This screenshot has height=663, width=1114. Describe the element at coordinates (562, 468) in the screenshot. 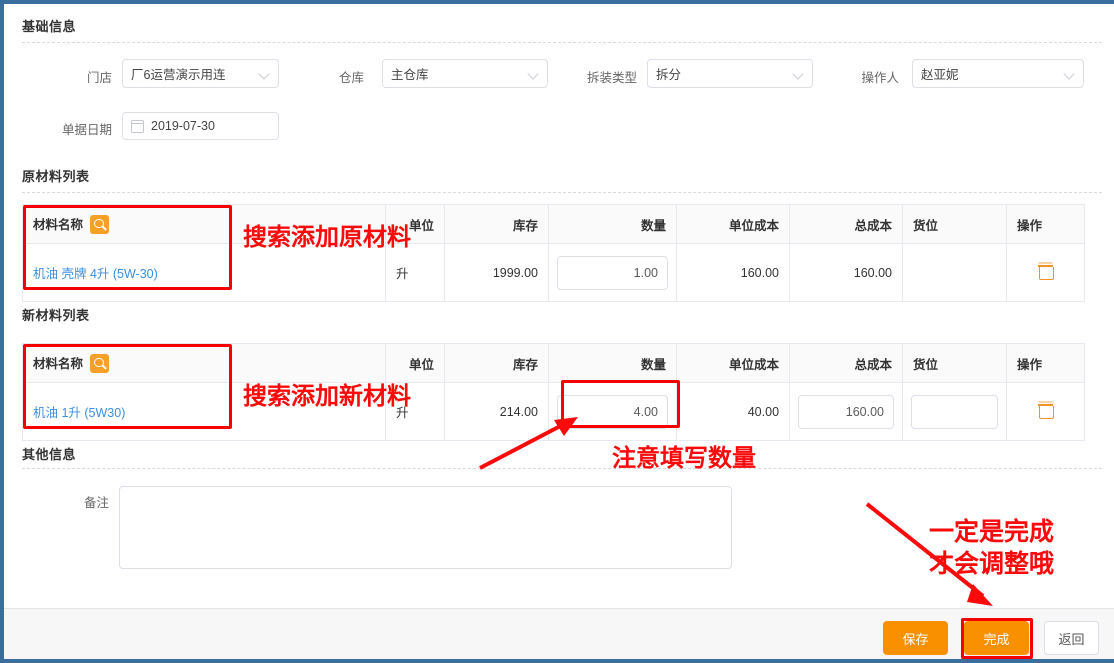

I see `divider-other` at that location.